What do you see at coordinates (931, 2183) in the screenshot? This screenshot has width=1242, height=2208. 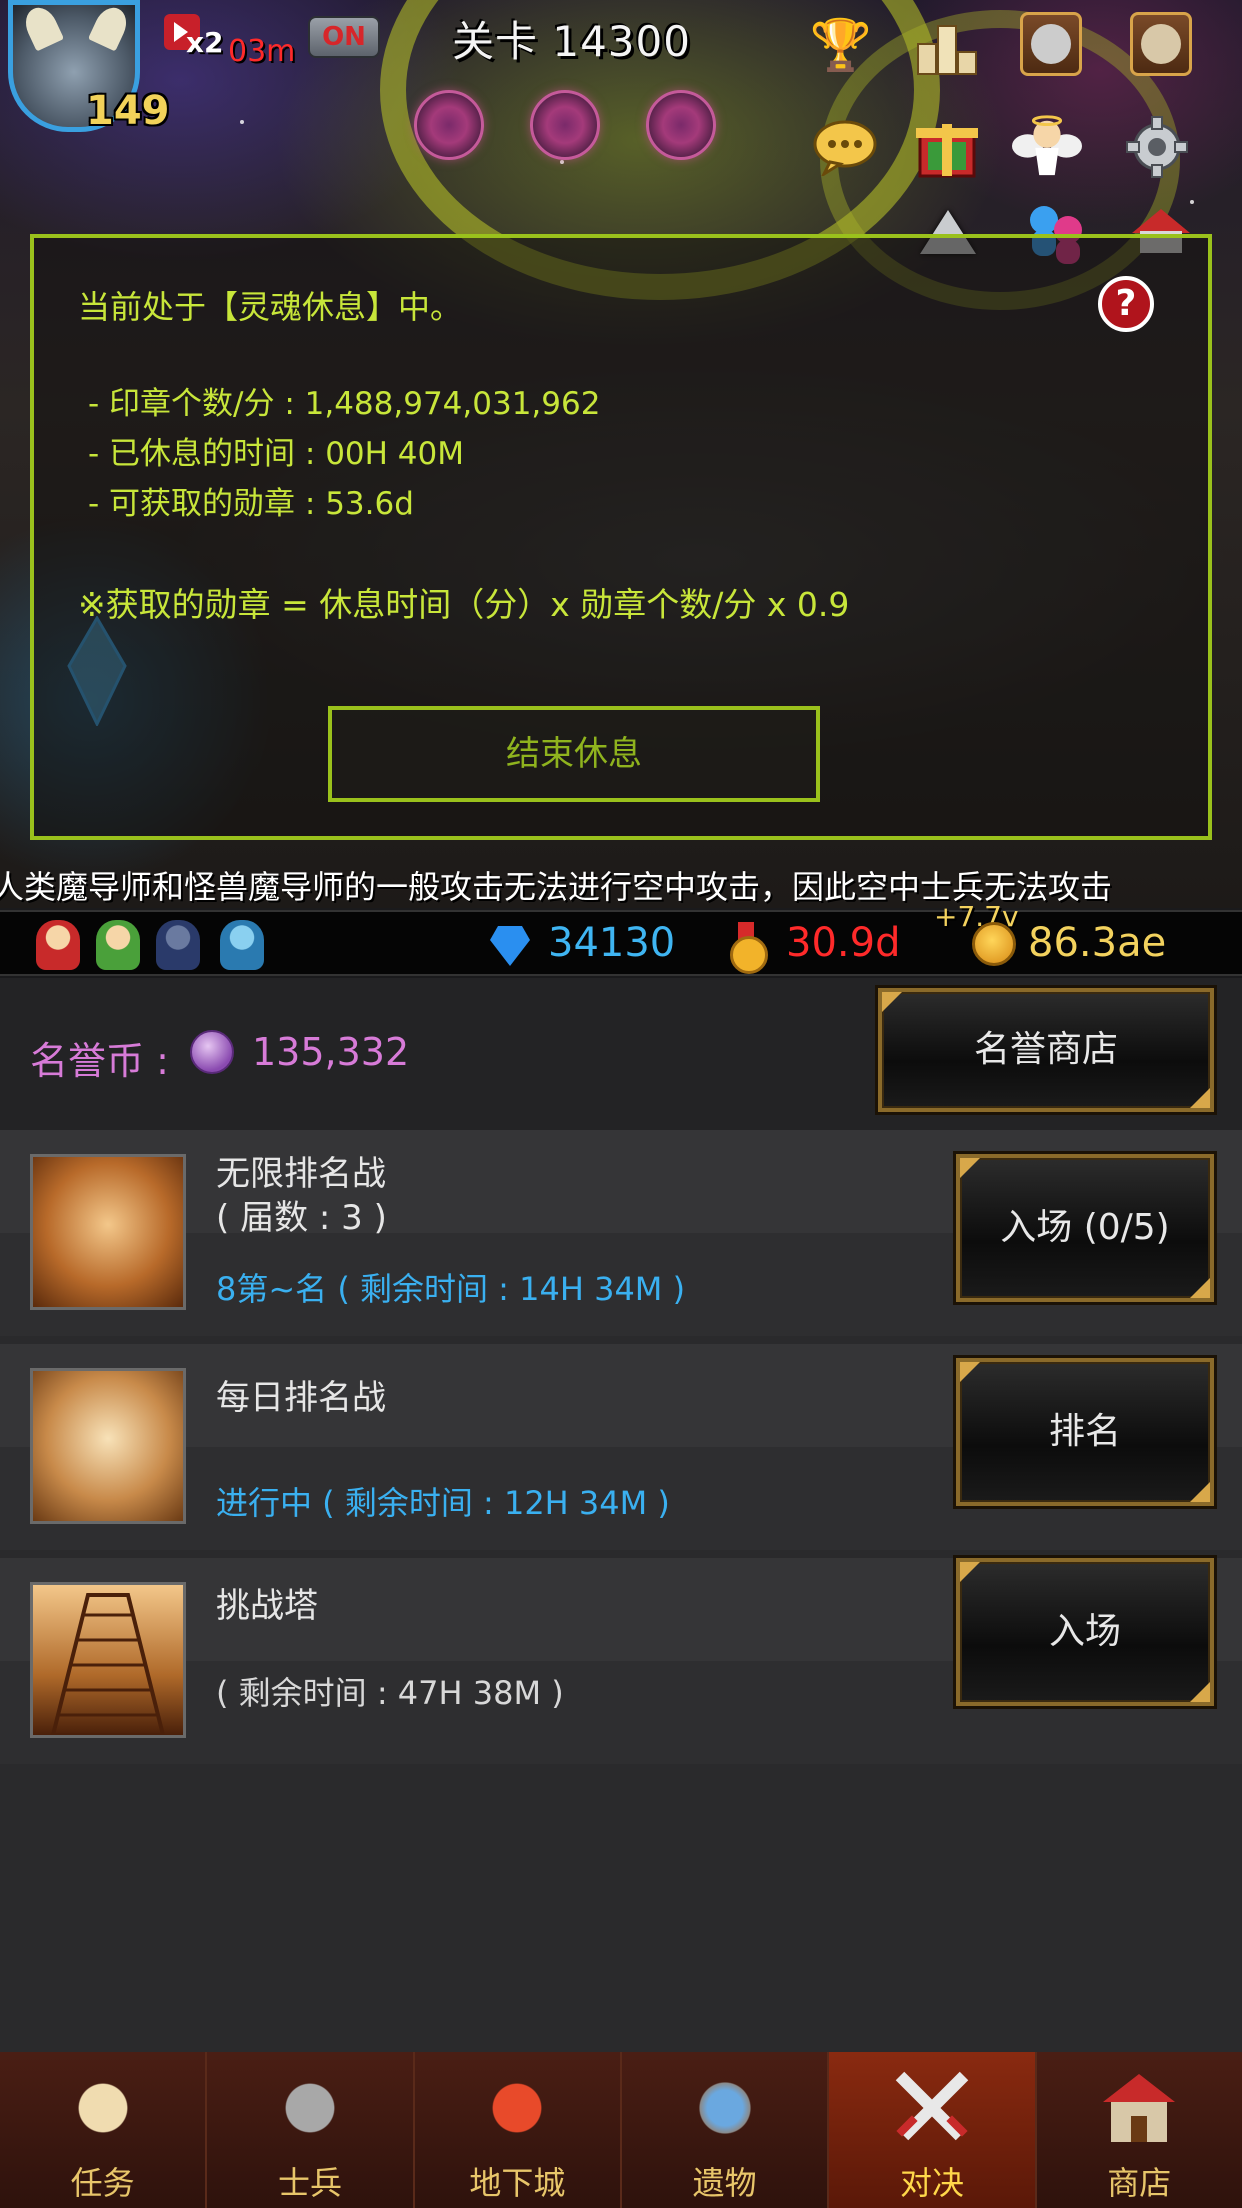 I see `nav-label: 对决` at bounding box center [931, 2183].